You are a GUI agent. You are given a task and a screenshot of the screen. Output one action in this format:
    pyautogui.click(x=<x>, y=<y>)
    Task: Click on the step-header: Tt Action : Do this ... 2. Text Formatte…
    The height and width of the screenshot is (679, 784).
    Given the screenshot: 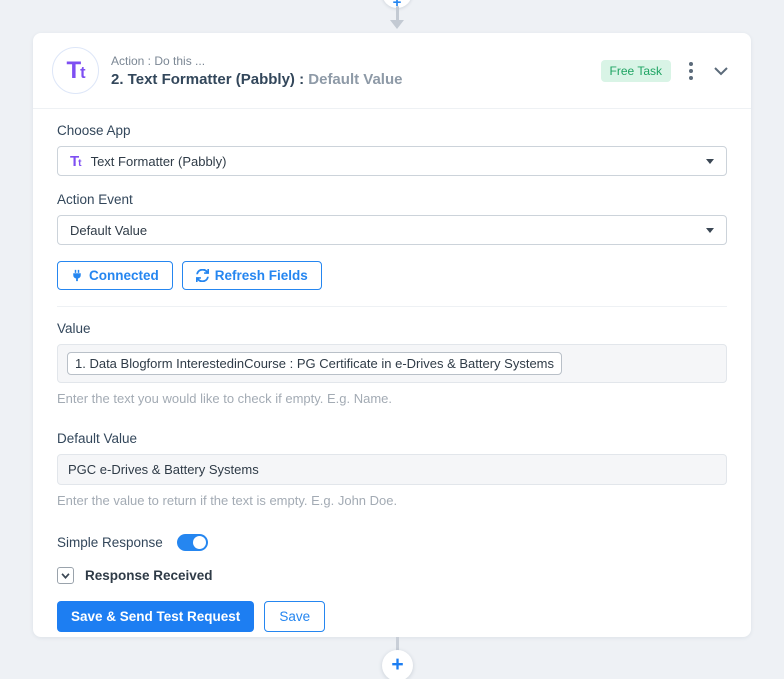 What is the action you would take?
    pyautogui.click(x=392, y=71)
    